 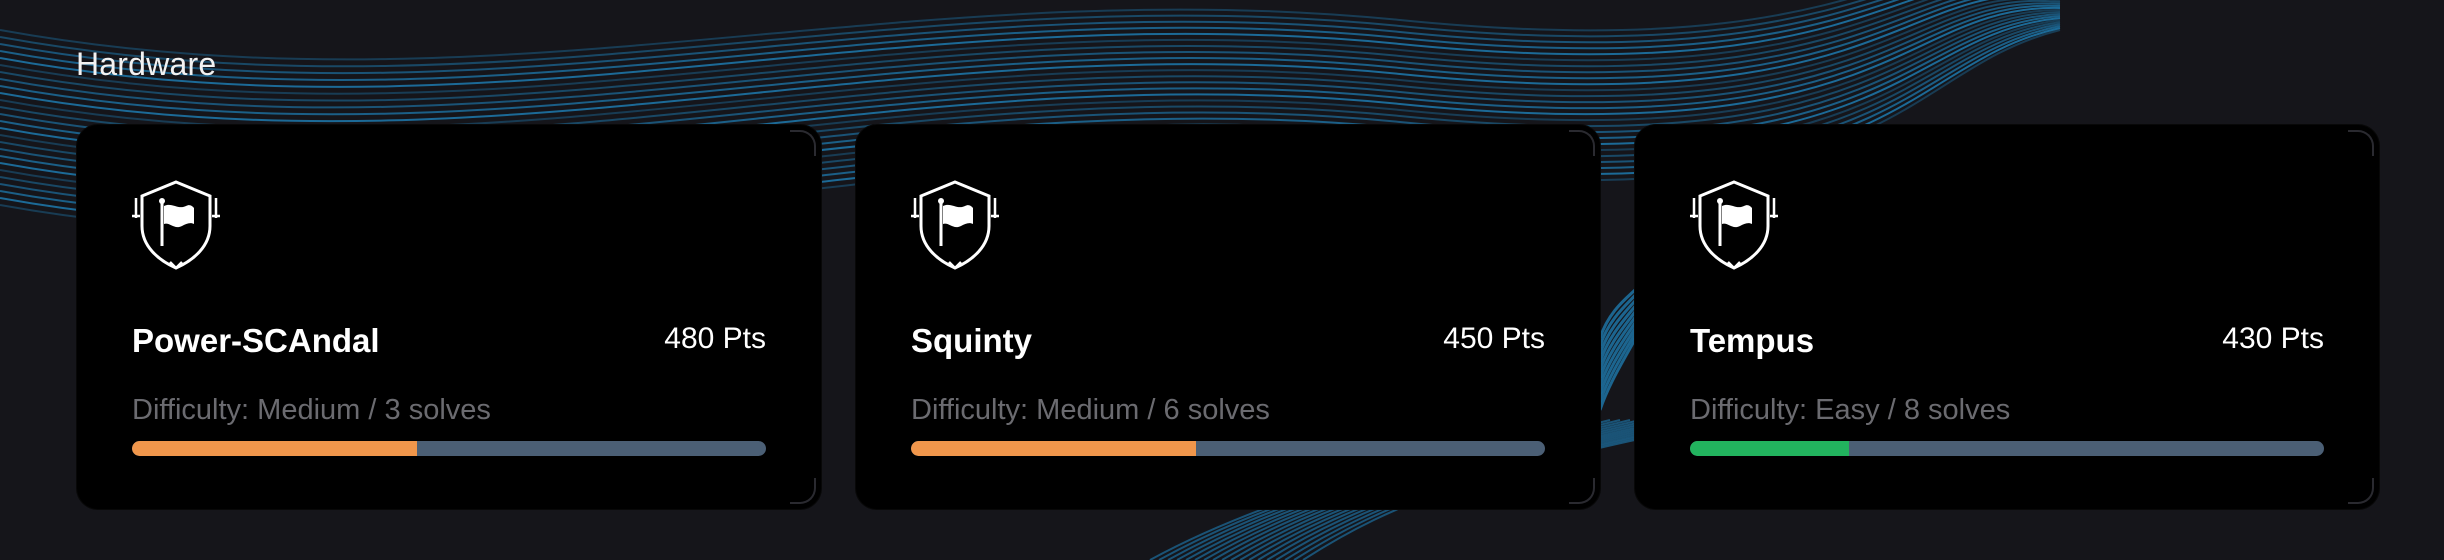 I want to click on difficulty-value: Easy, so click(x=1847, y=410).